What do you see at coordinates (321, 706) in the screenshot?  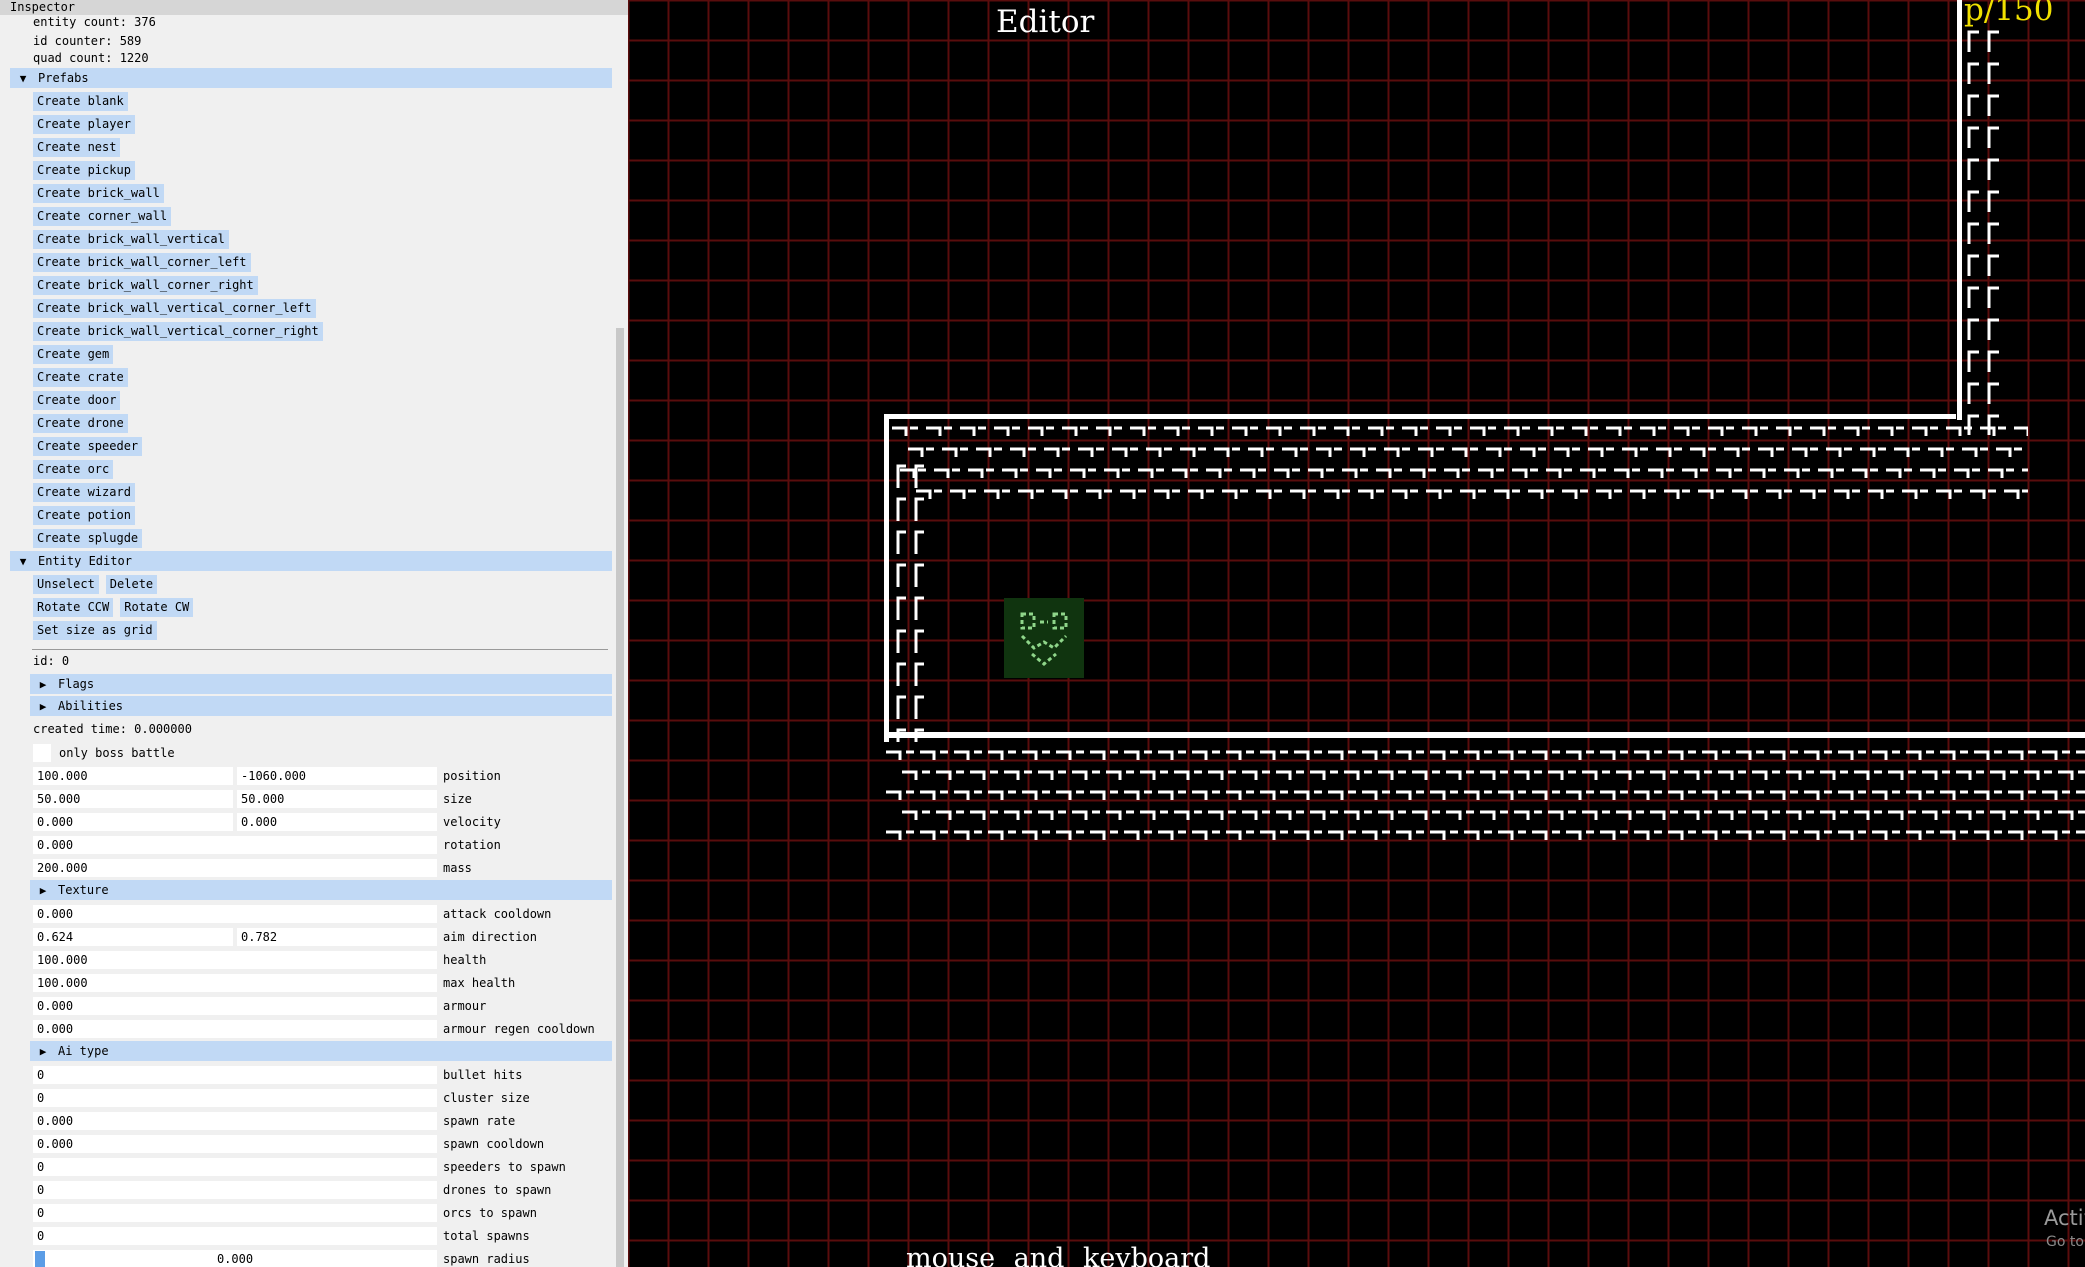 I see `abilities-header: ▶ Abilities` at bounding box center [321, 706].